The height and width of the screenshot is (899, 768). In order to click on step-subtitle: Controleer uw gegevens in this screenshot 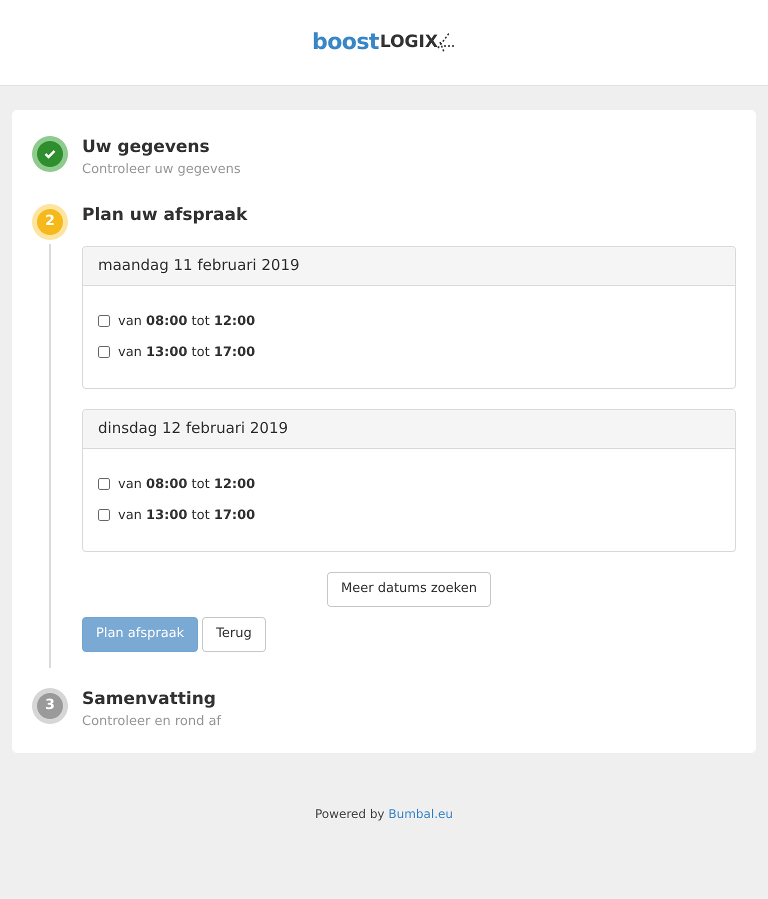, I will do `click(162, 170)`.